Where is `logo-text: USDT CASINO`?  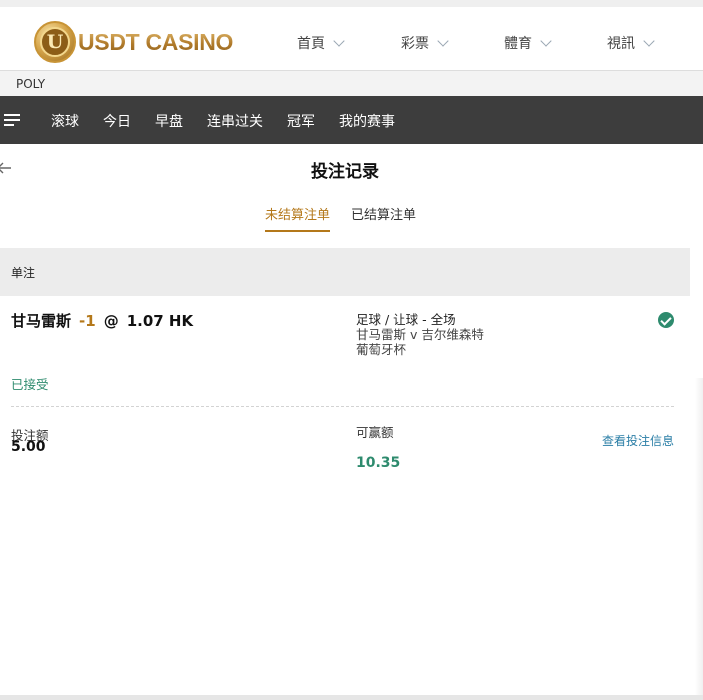
logo-text: USDT CASINO is located at coordinates (156, 41).